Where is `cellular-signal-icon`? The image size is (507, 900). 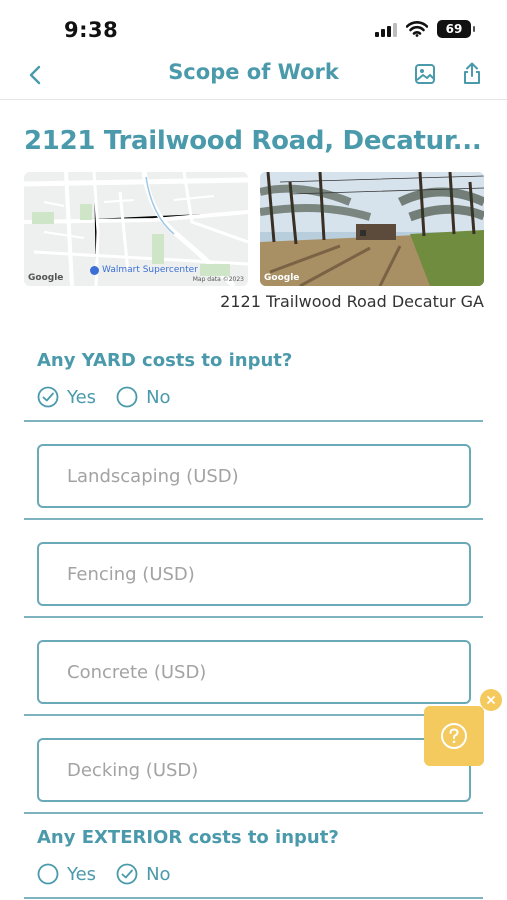
cellular-signal-icon is located at coordinates (386, 29).